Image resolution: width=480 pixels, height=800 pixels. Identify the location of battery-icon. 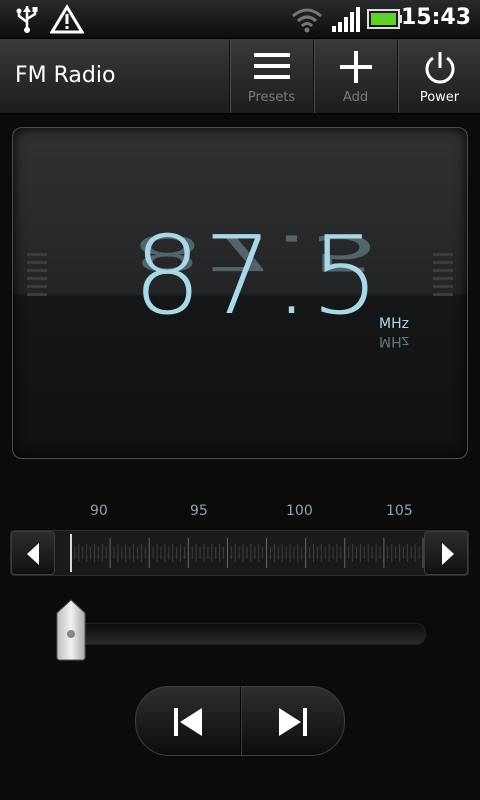
(385, 21).